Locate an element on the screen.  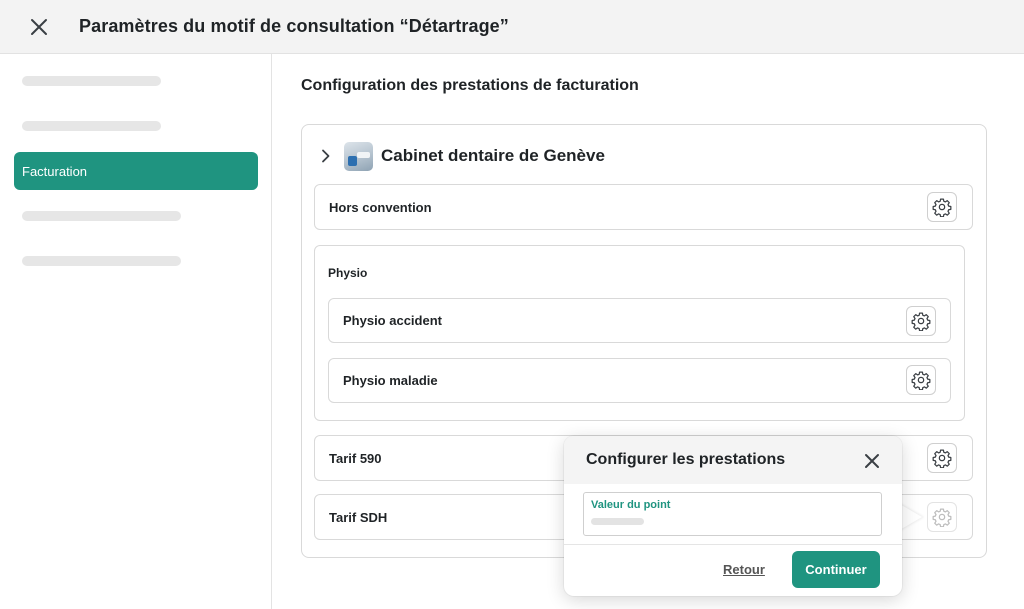
row-label: Physio maladie is located at coordinates (390, 380).